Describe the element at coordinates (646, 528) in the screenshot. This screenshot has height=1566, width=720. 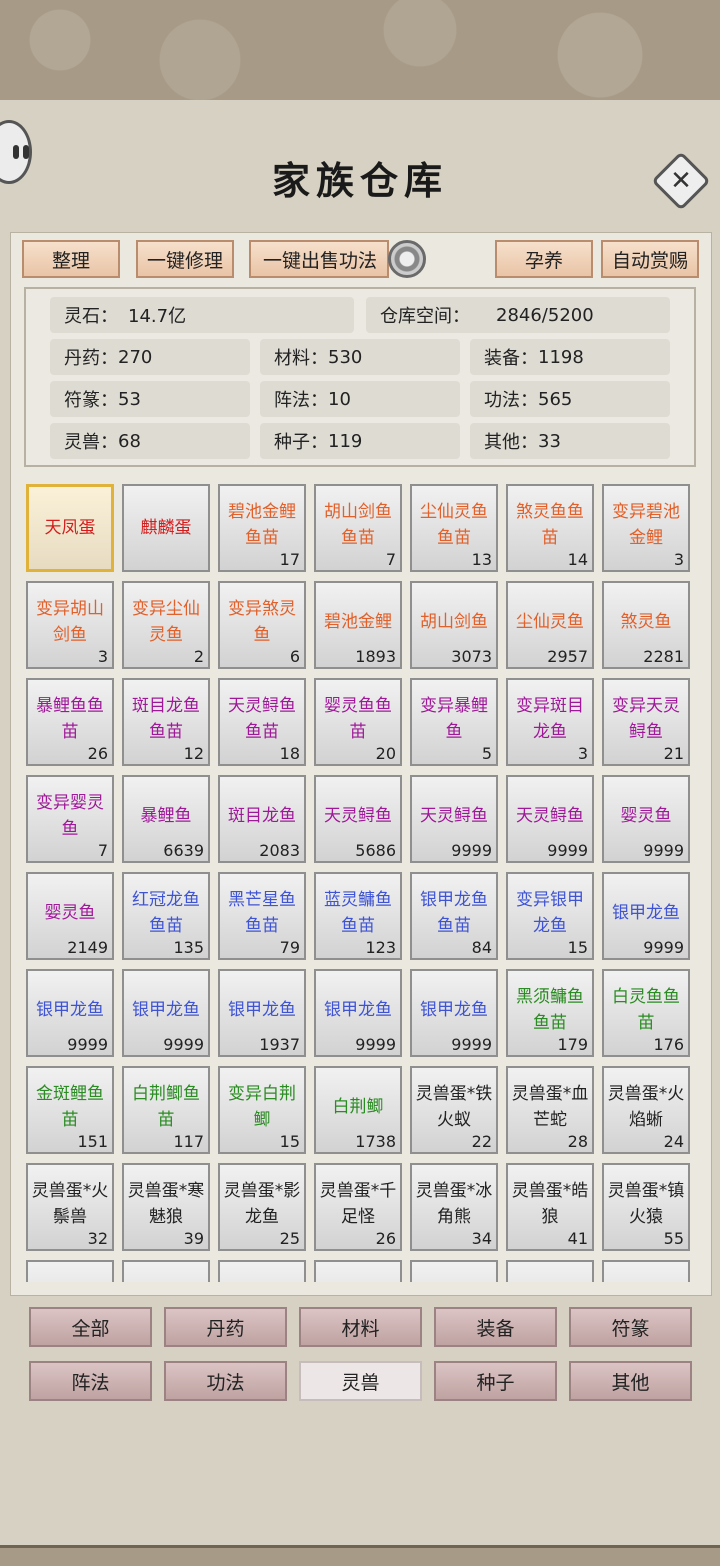
I see `item-slot: 变异碧池金鲤 3` at that location.